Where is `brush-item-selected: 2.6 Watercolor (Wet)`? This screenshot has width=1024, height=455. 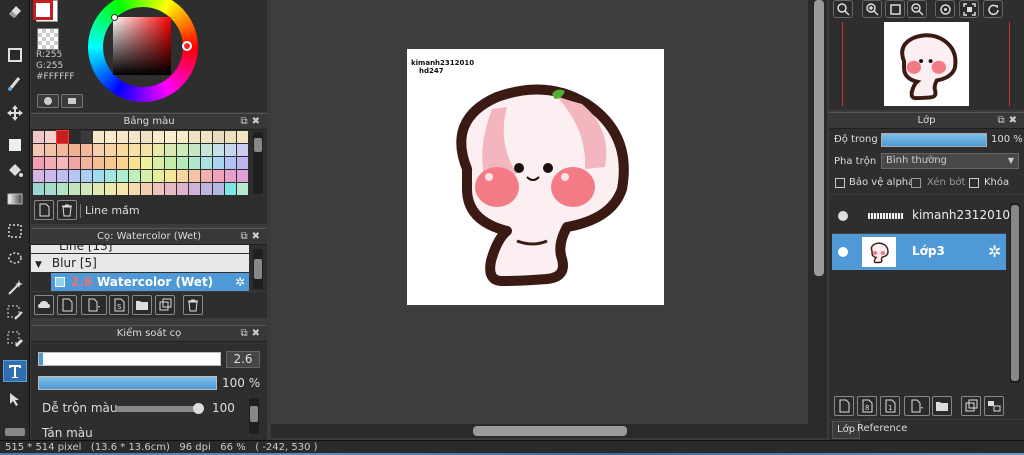 brush-item-selected: 2.6 Watercolor (Wet) is located at coordinates (150, 282).